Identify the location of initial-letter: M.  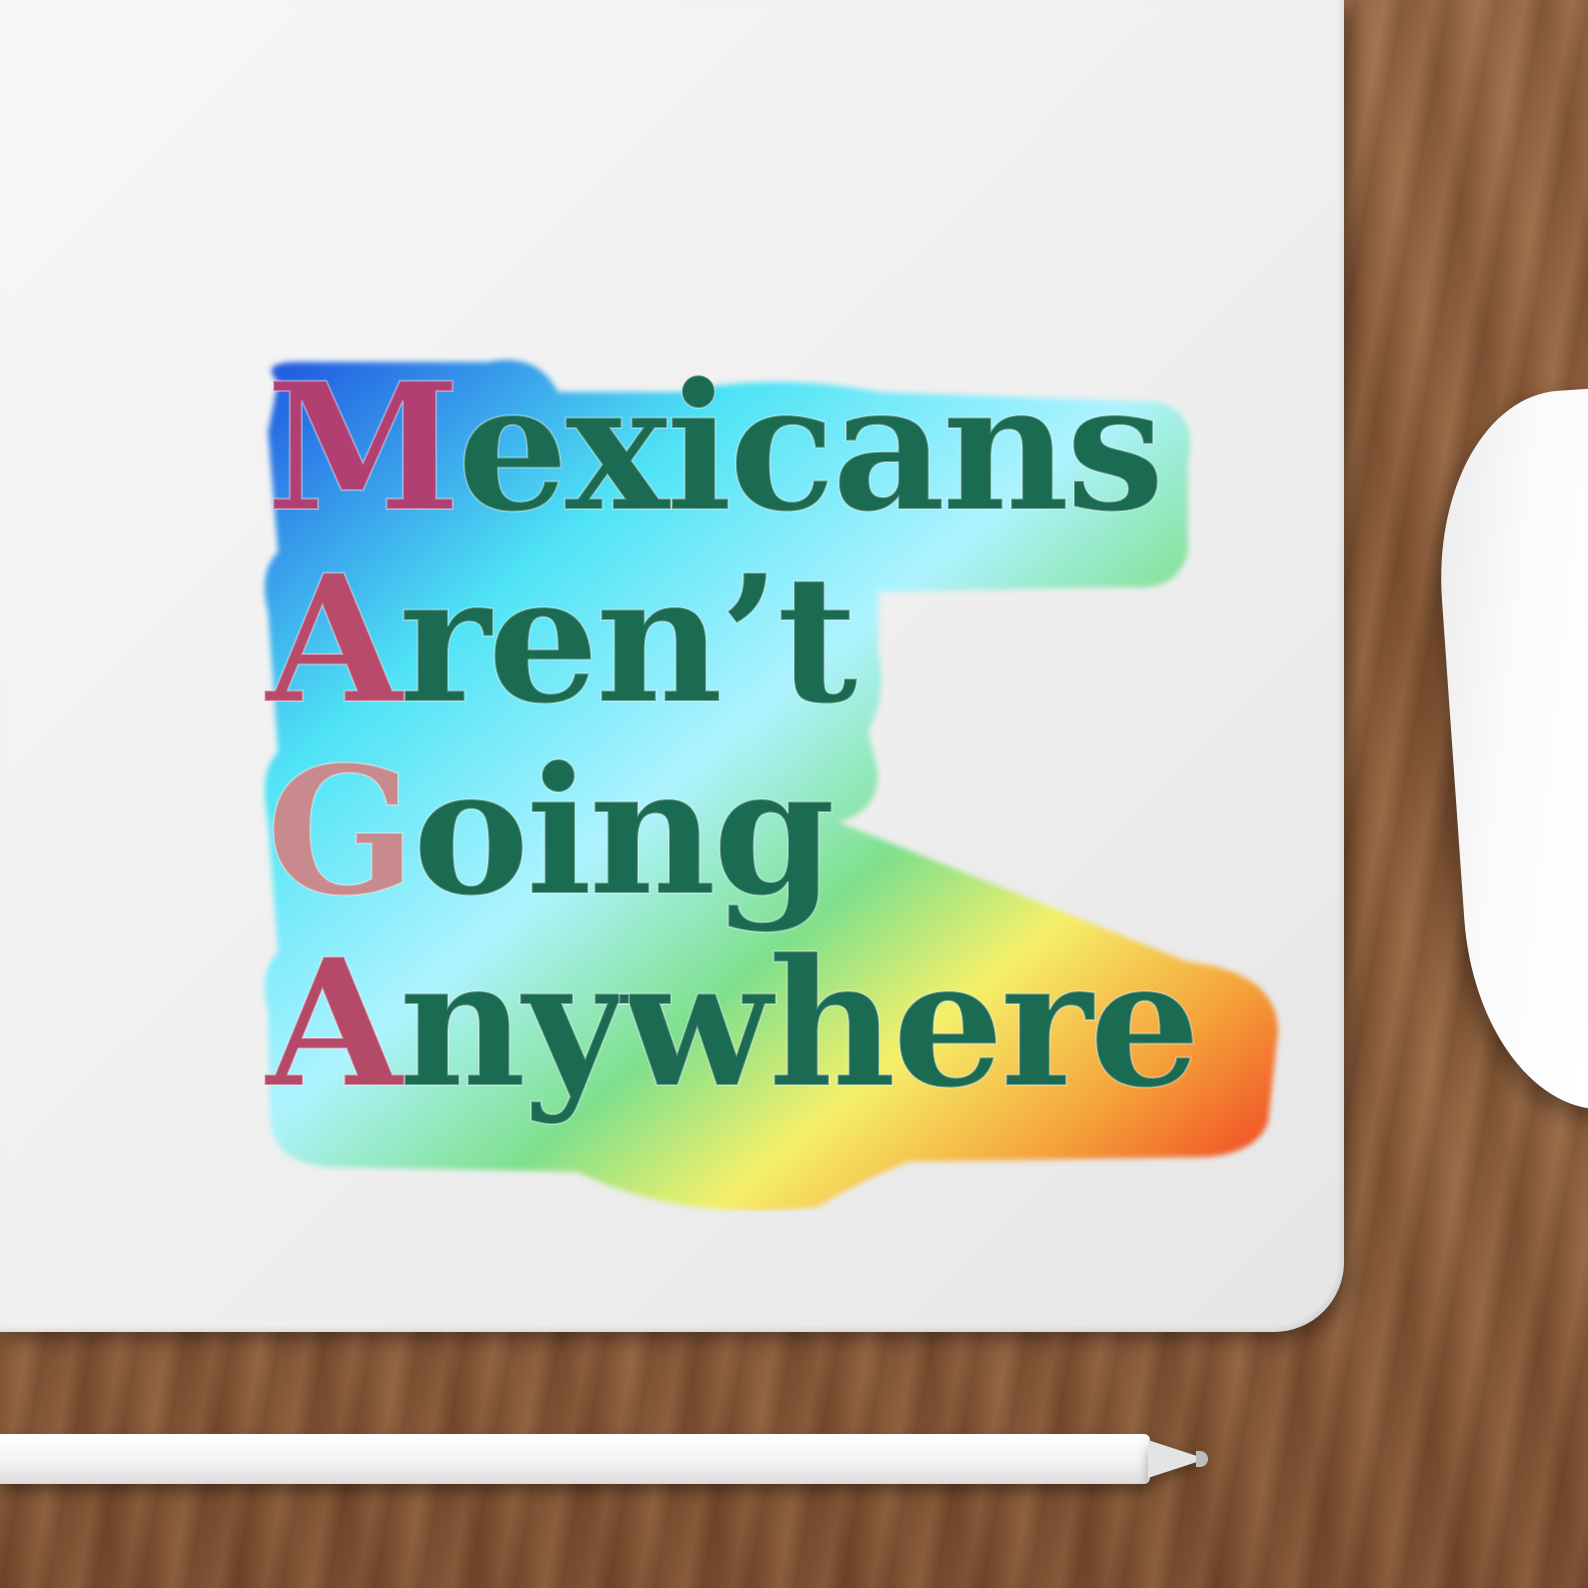
(363, 447).